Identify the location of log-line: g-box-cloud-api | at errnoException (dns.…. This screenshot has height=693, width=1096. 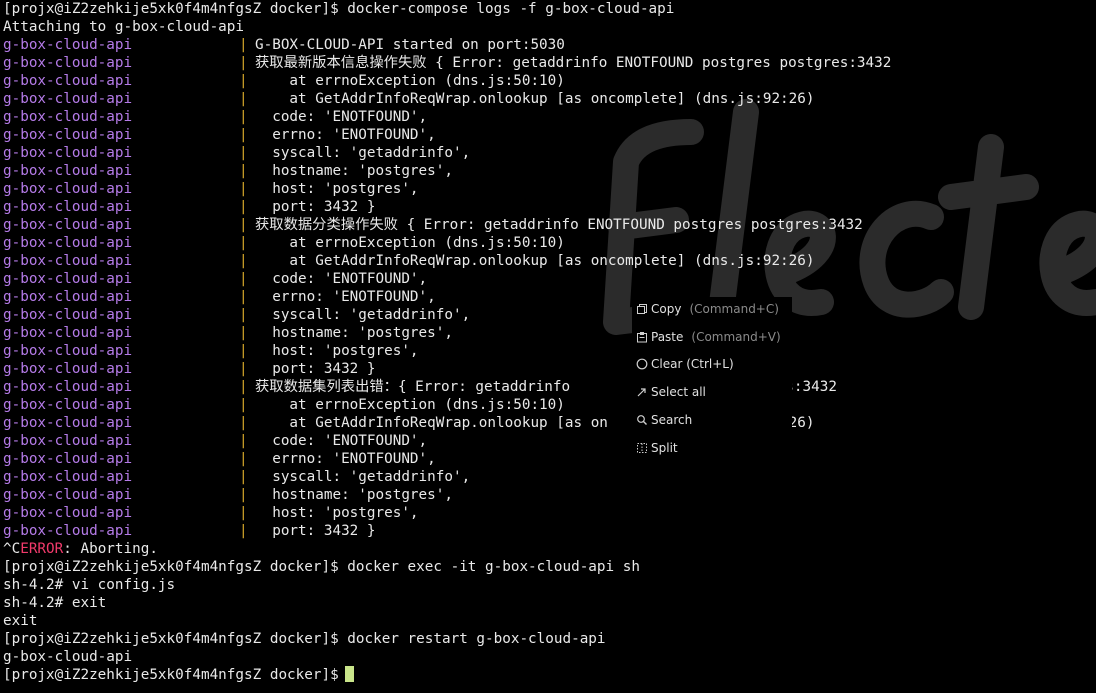
(549, 405).